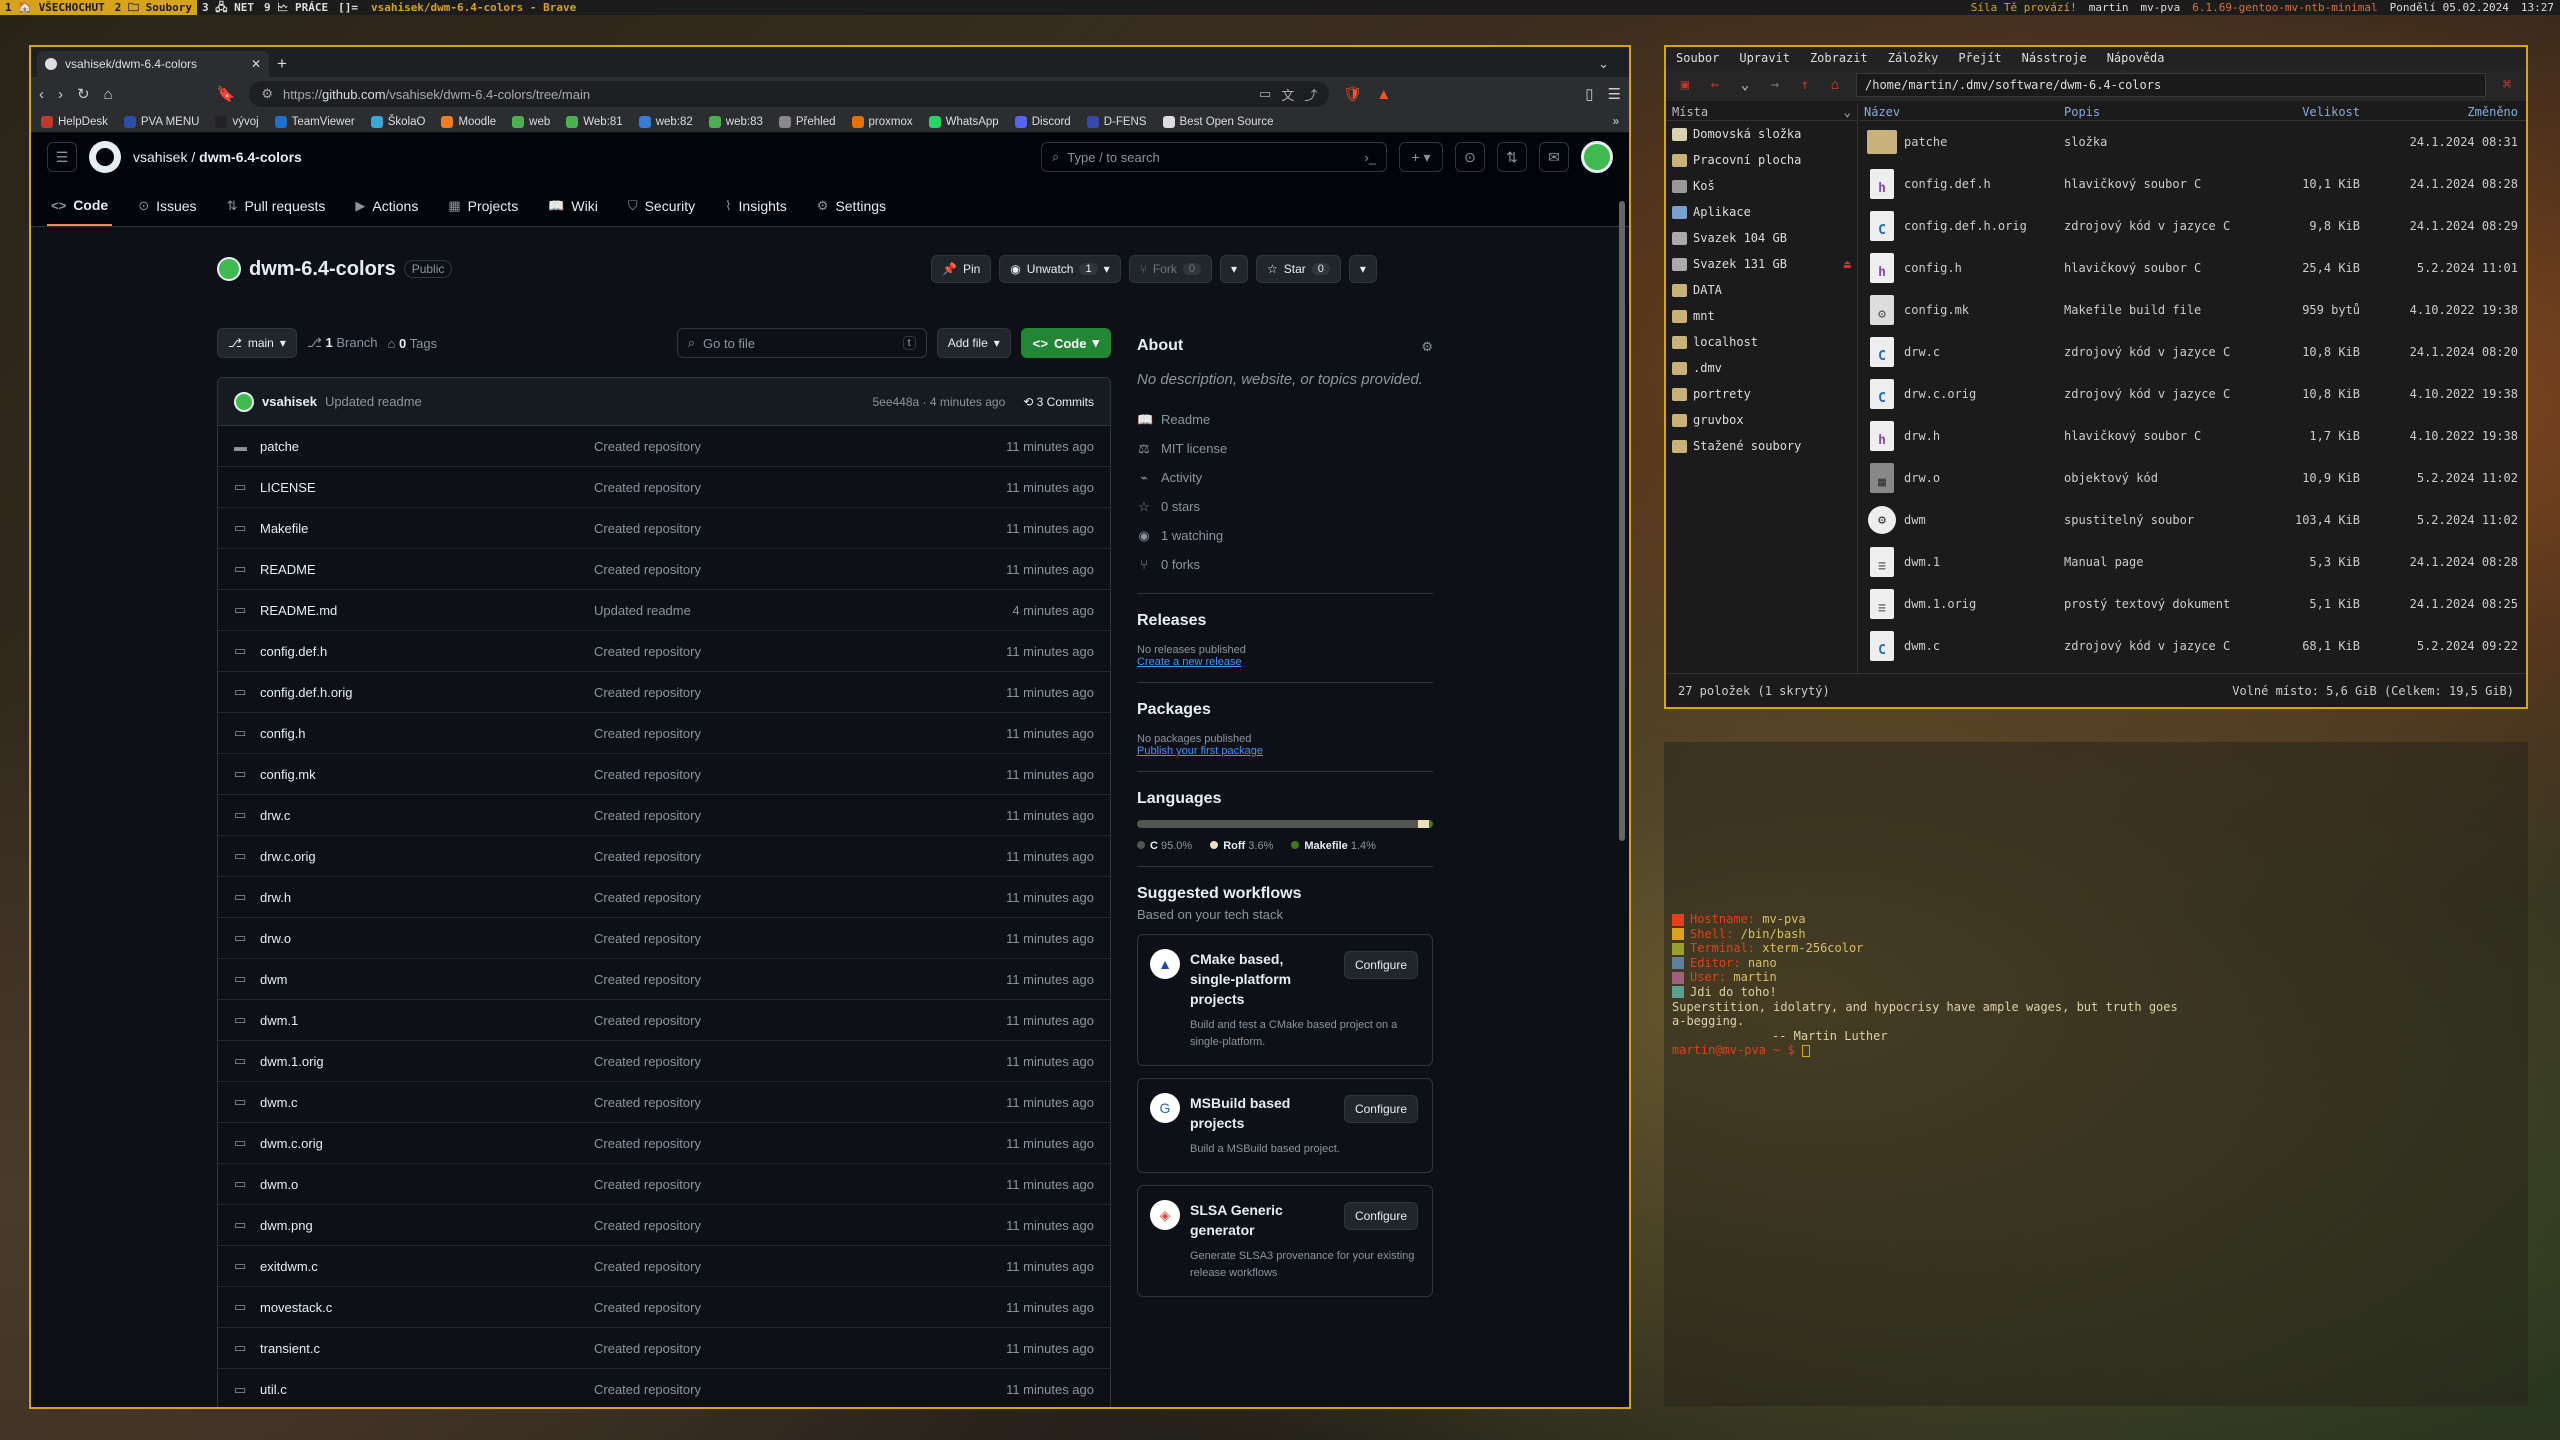 Image resolution: width=2560 pixels, height=1440 pixels. I want to click on share-icon: ⤴, so click(1310, 94).